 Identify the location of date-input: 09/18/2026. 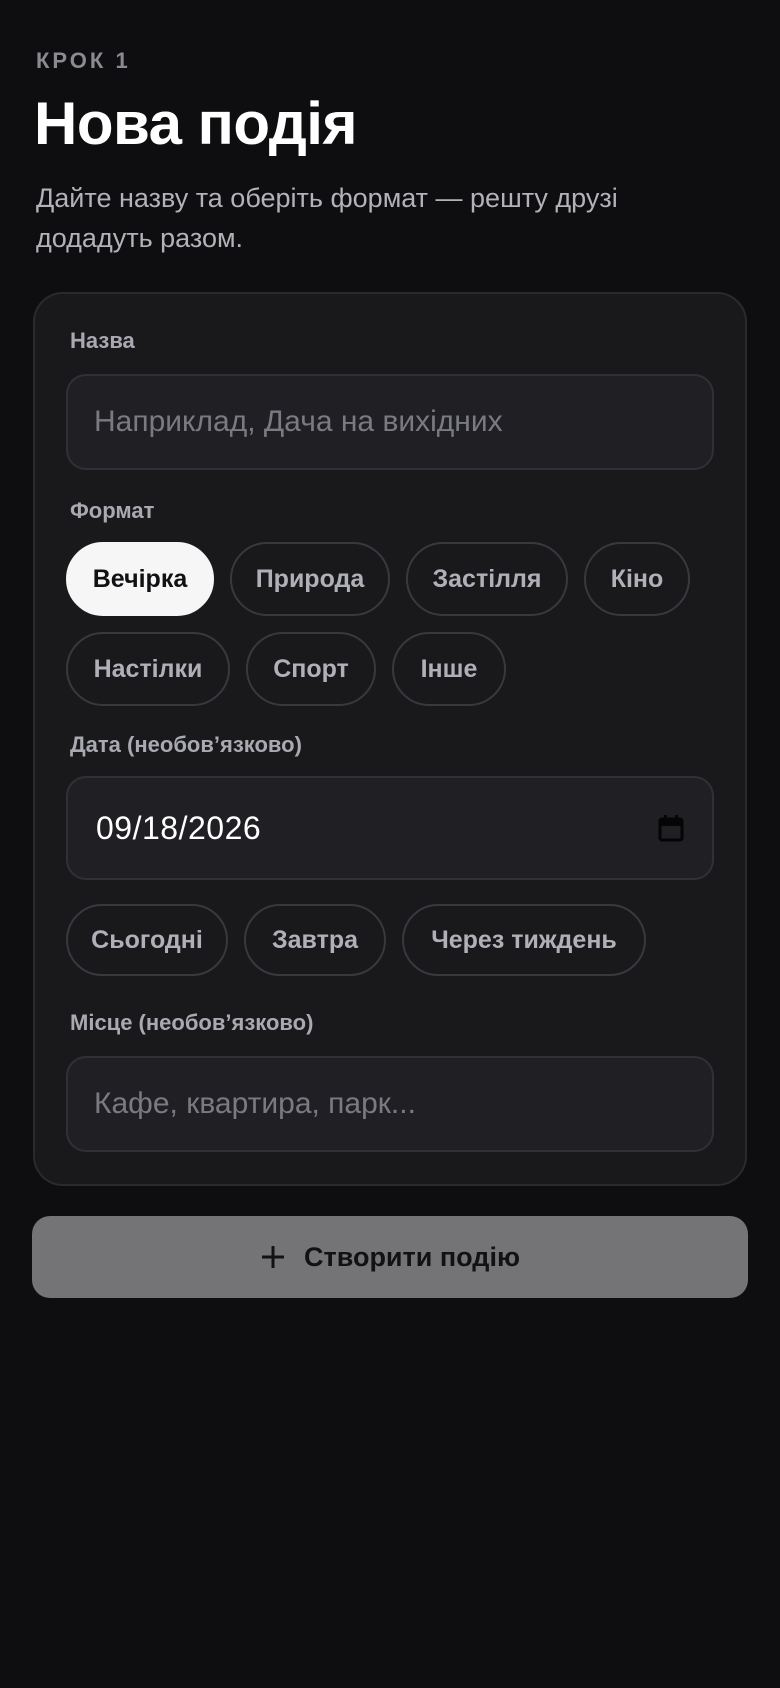
(390, 828).